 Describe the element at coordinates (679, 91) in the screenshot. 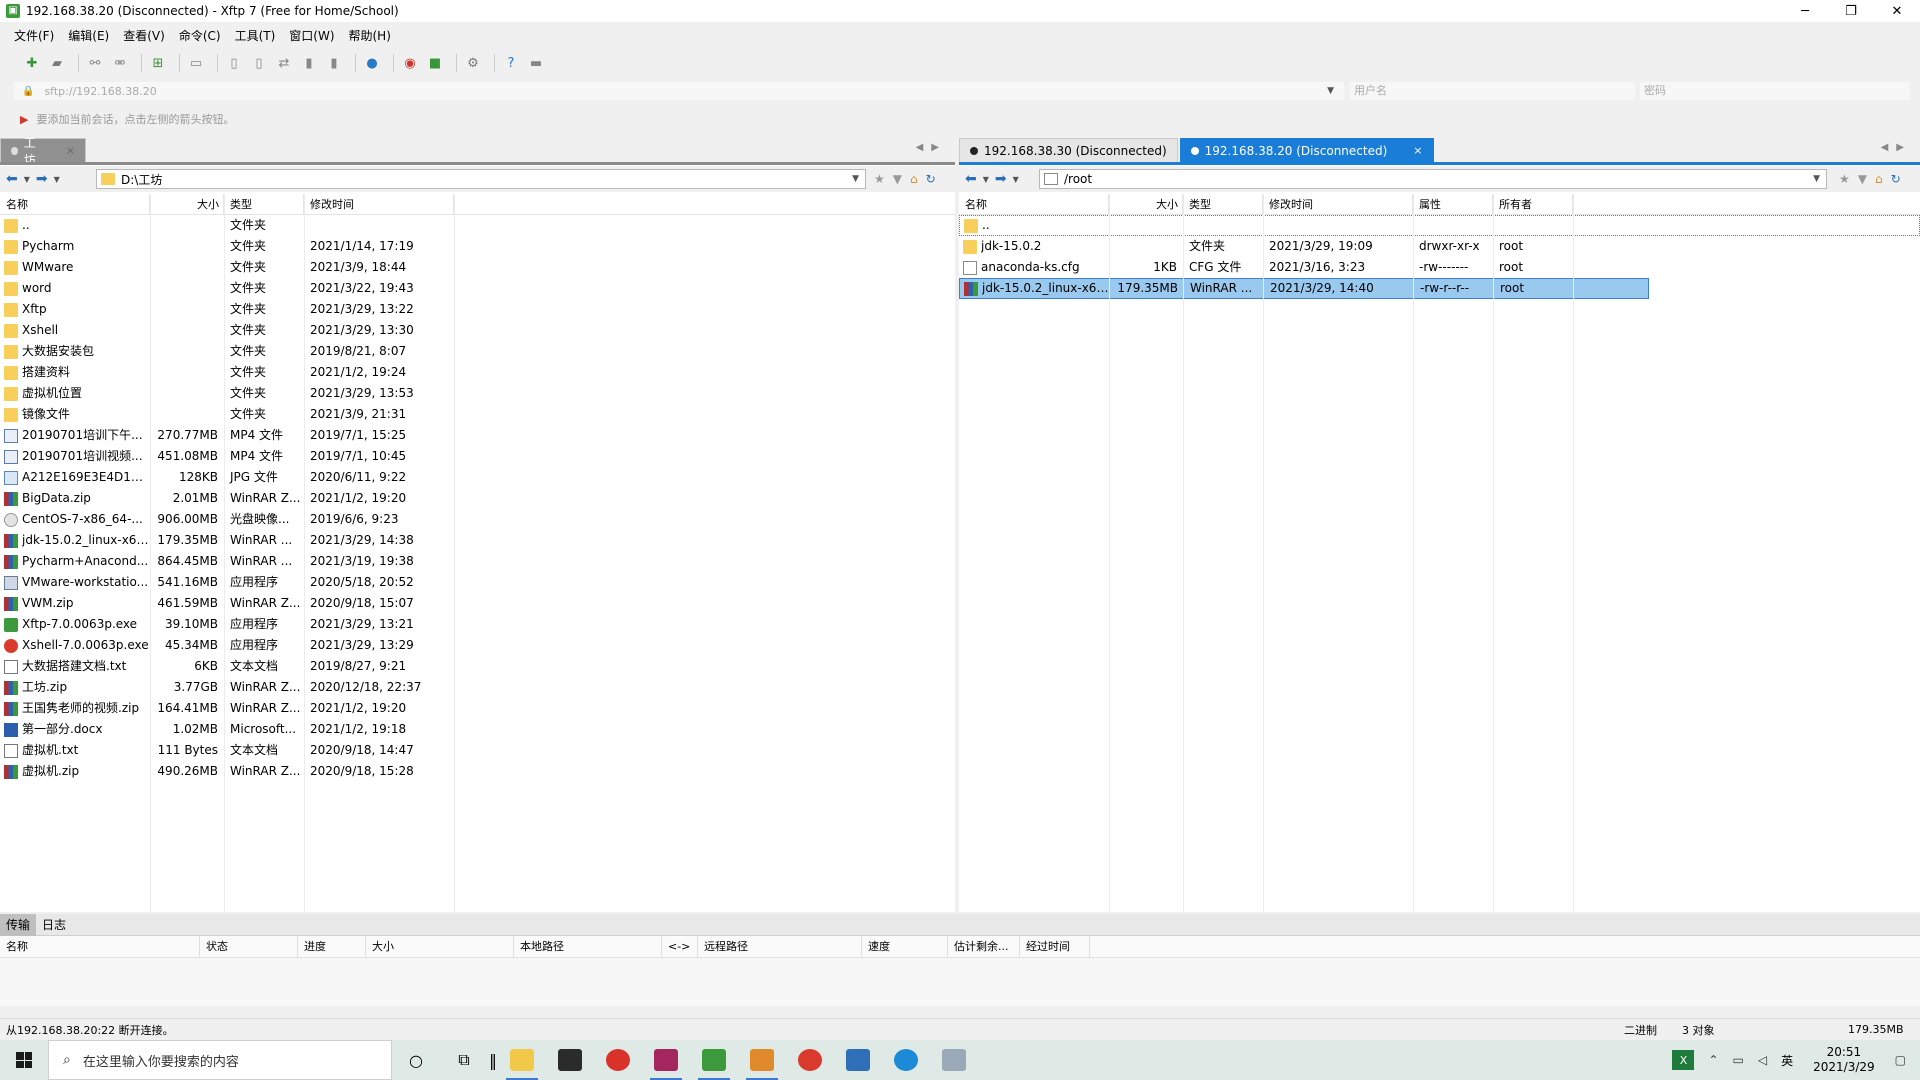

I see `host-address-input: 🔒 sftp://192.168.38.20 ▼` at that location.